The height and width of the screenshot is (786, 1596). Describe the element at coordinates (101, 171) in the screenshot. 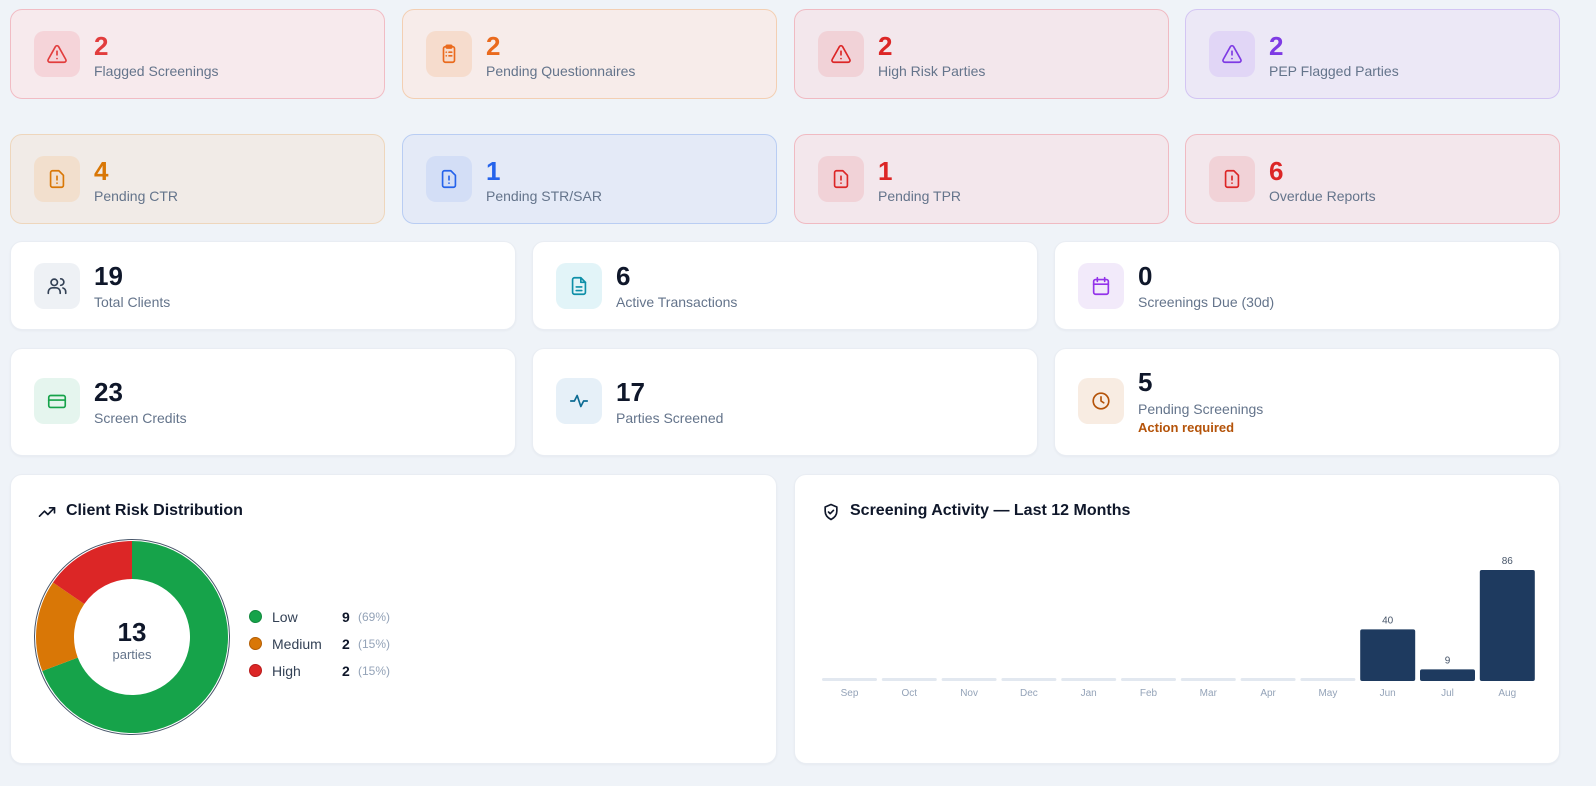

I see `card-value: 4` at that location.